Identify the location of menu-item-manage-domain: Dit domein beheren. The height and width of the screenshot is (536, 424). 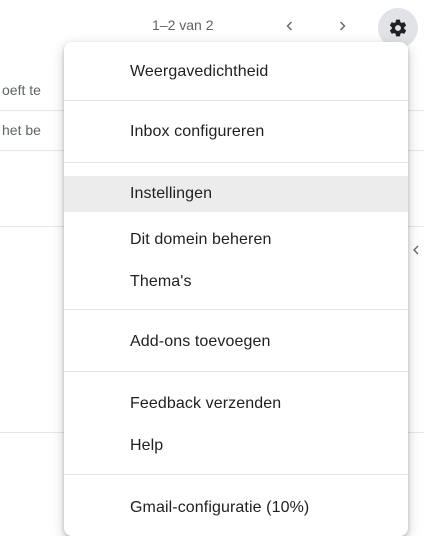
(236, 240).